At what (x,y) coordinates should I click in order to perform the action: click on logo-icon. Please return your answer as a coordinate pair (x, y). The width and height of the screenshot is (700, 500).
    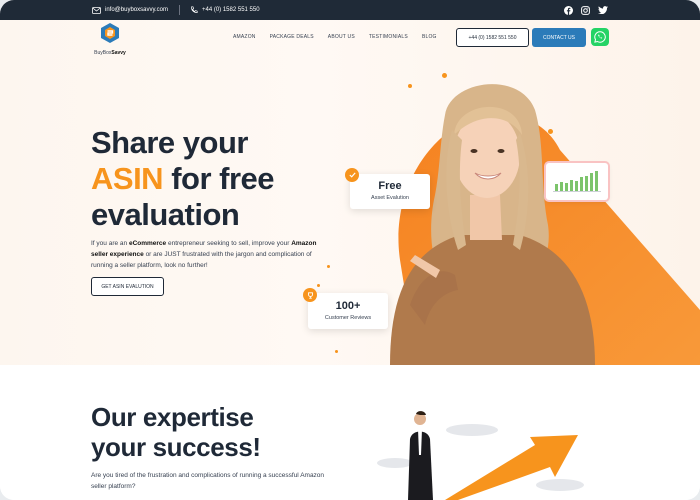
    Looking at the image, I should click on (110, 33).